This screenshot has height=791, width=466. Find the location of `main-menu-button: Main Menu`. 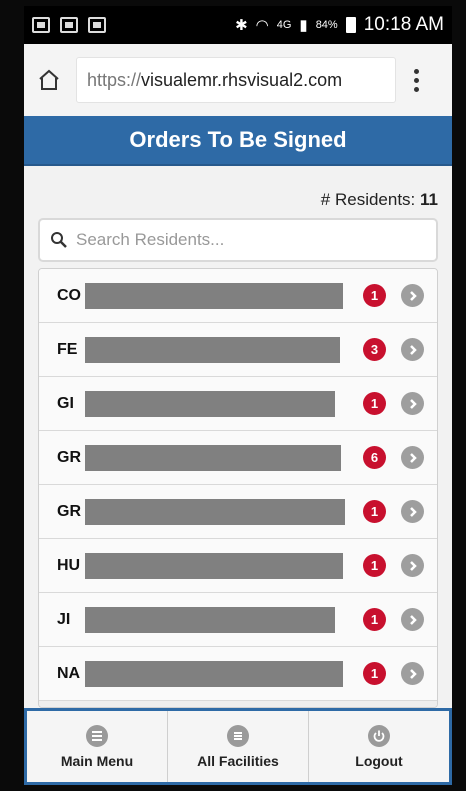

main-menu-button: Main Menu is located at coordinates (97, 746).